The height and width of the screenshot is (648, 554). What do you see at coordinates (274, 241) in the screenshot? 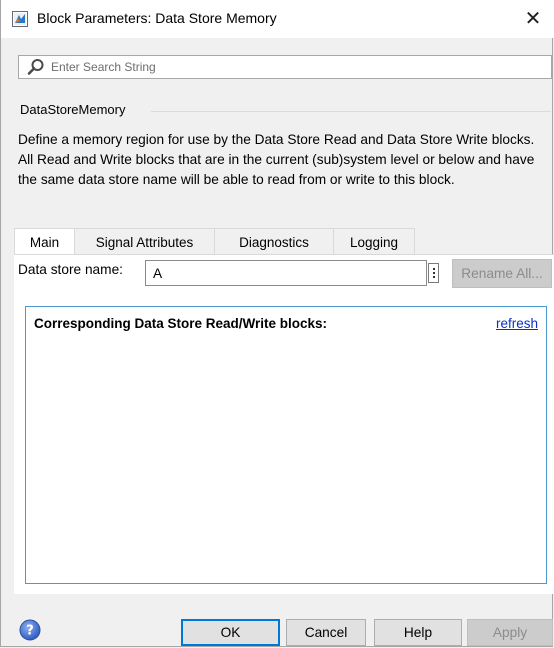
I see `tab-diagnostics: Diagnostics` at bounding box center [274, 241].